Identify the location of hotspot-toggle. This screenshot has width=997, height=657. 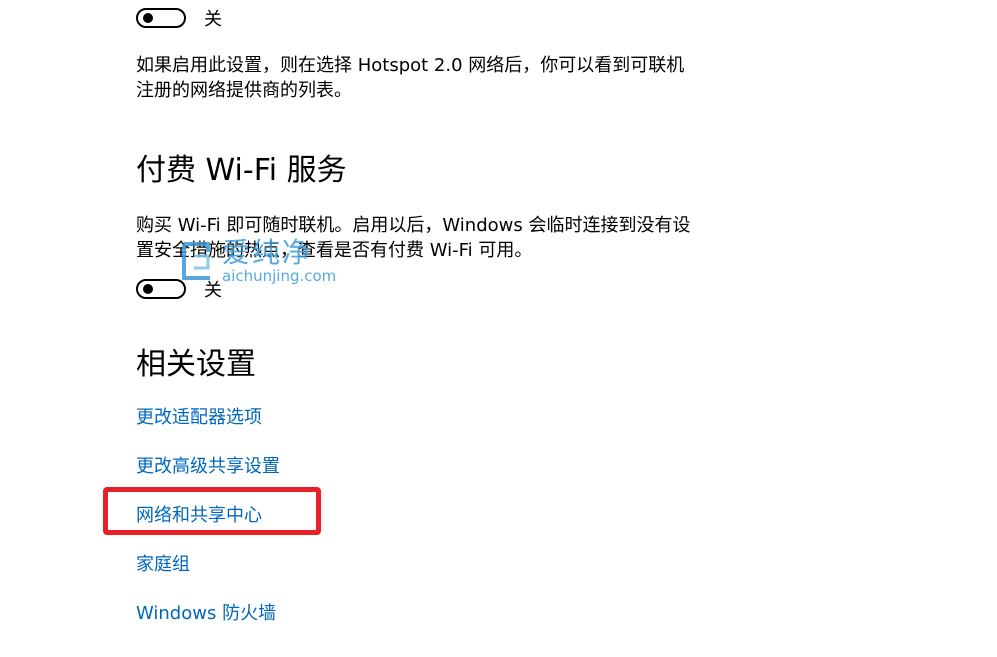
(161, 18).